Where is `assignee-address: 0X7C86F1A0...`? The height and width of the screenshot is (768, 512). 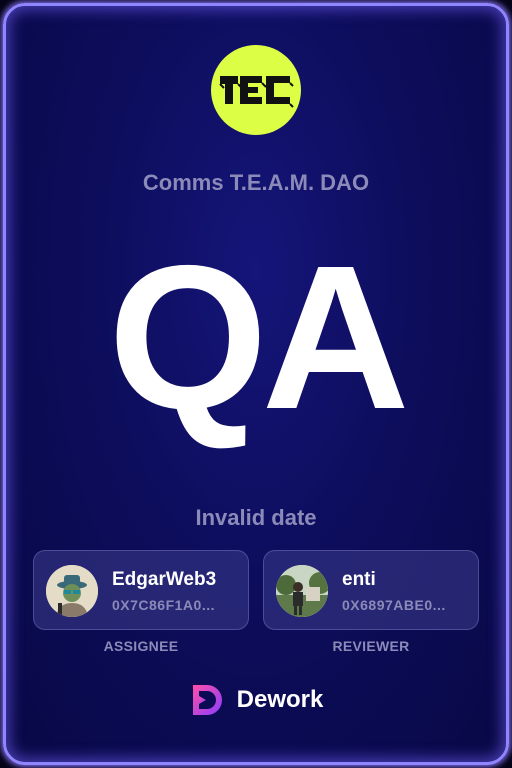
assignee-address: 0X7C86F1A0... is located at coordinates (163, 605).